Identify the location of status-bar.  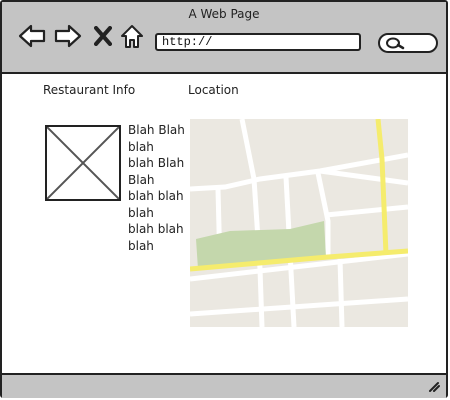
(224, 385).